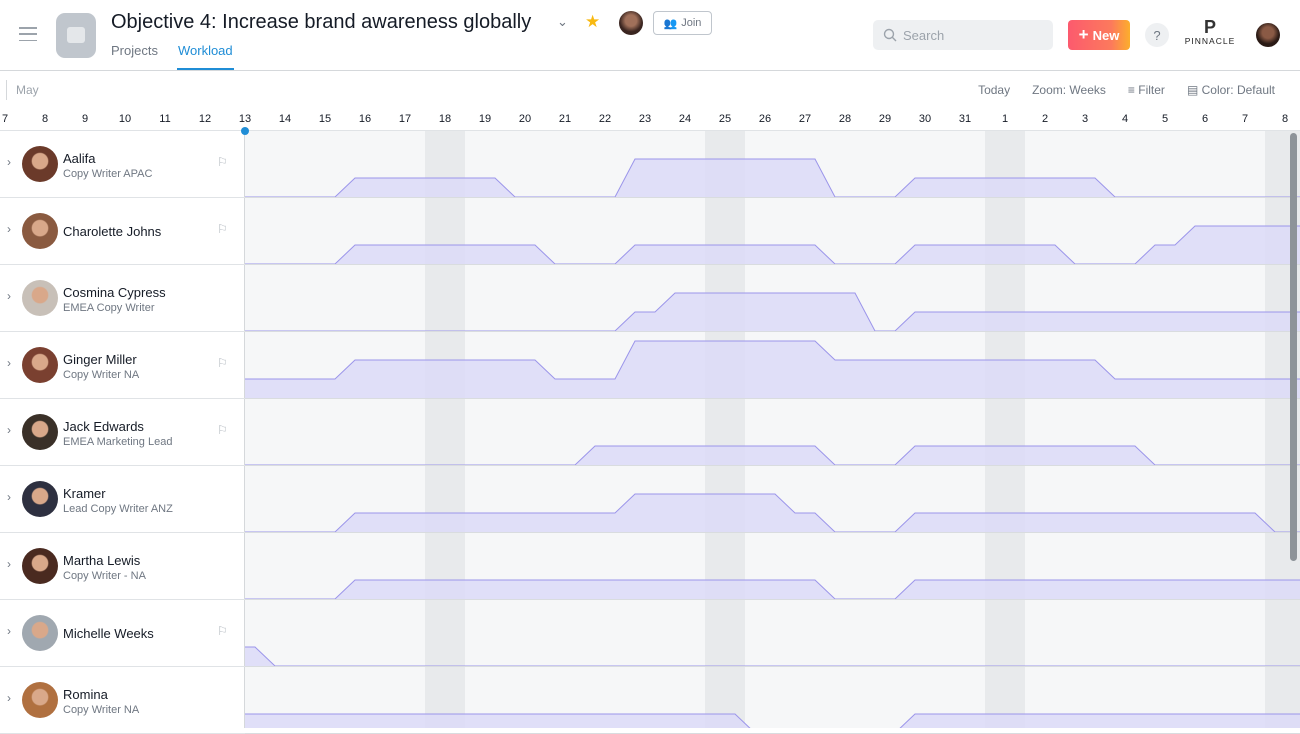 This screenshot has width=1300, height=734. What do you see at coordinates (76, 35) in the screenshot?
I see `project-icon` at bounding box center [76, 35].